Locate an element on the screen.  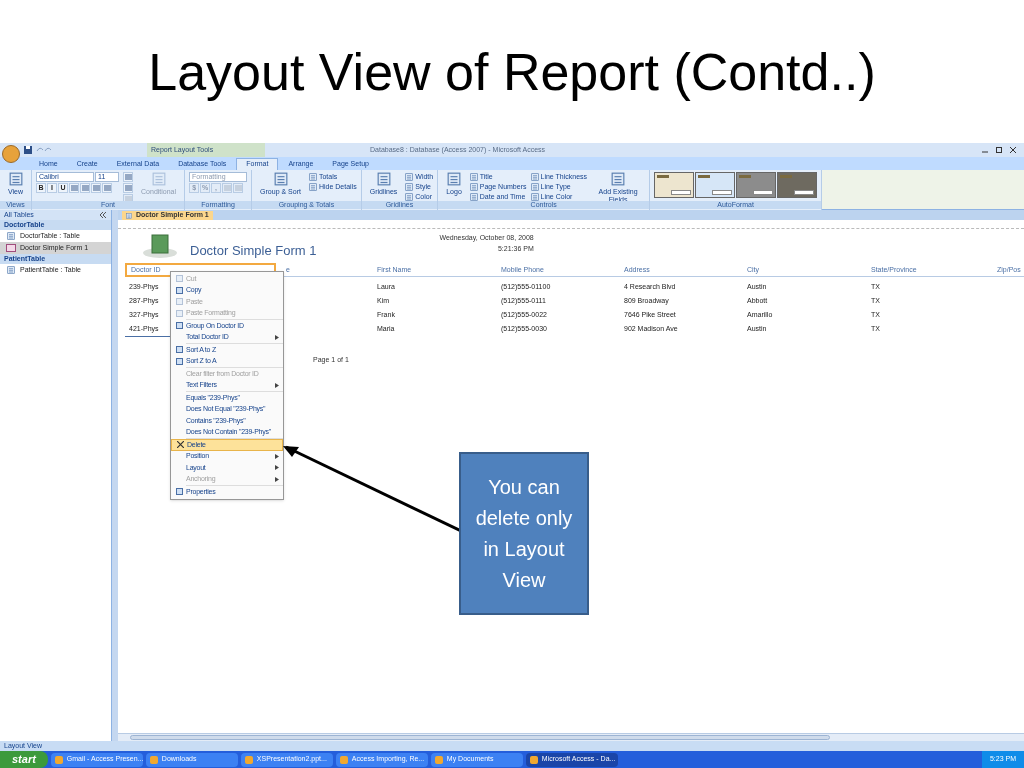
report-logo is located at coordinates (160, 246).